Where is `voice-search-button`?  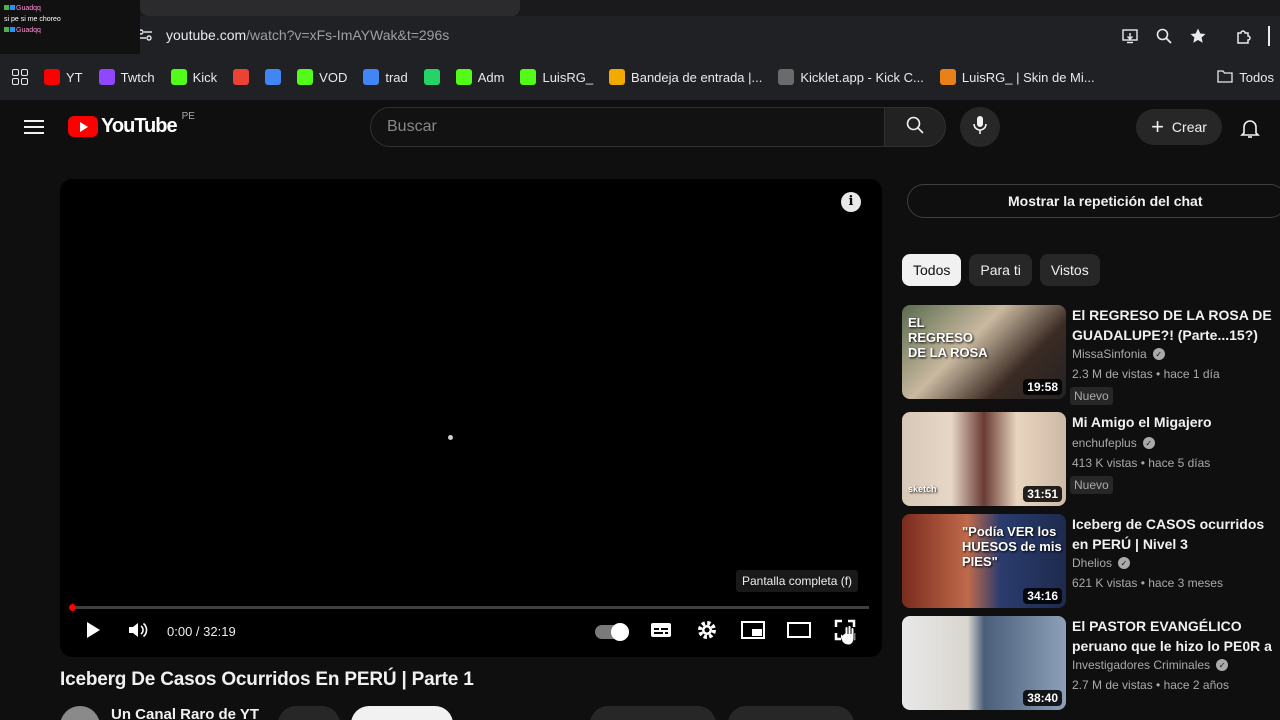
voice-search-button is located at coordinates (980, 127).